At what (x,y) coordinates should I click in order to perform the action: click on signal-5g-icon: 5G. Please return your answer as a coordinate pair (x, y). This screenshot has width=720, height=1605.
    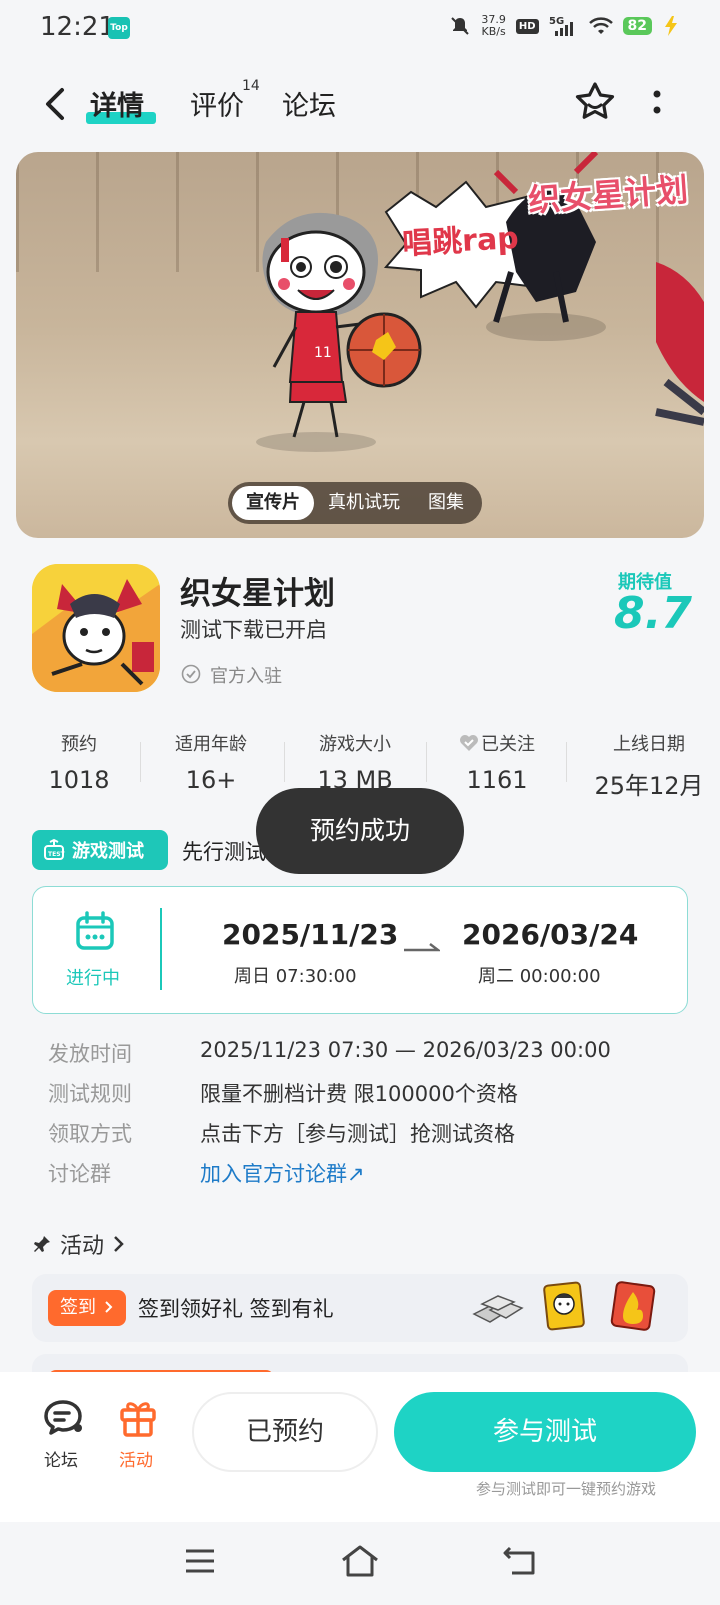
    Looking at the image, I should click on (561, 26).